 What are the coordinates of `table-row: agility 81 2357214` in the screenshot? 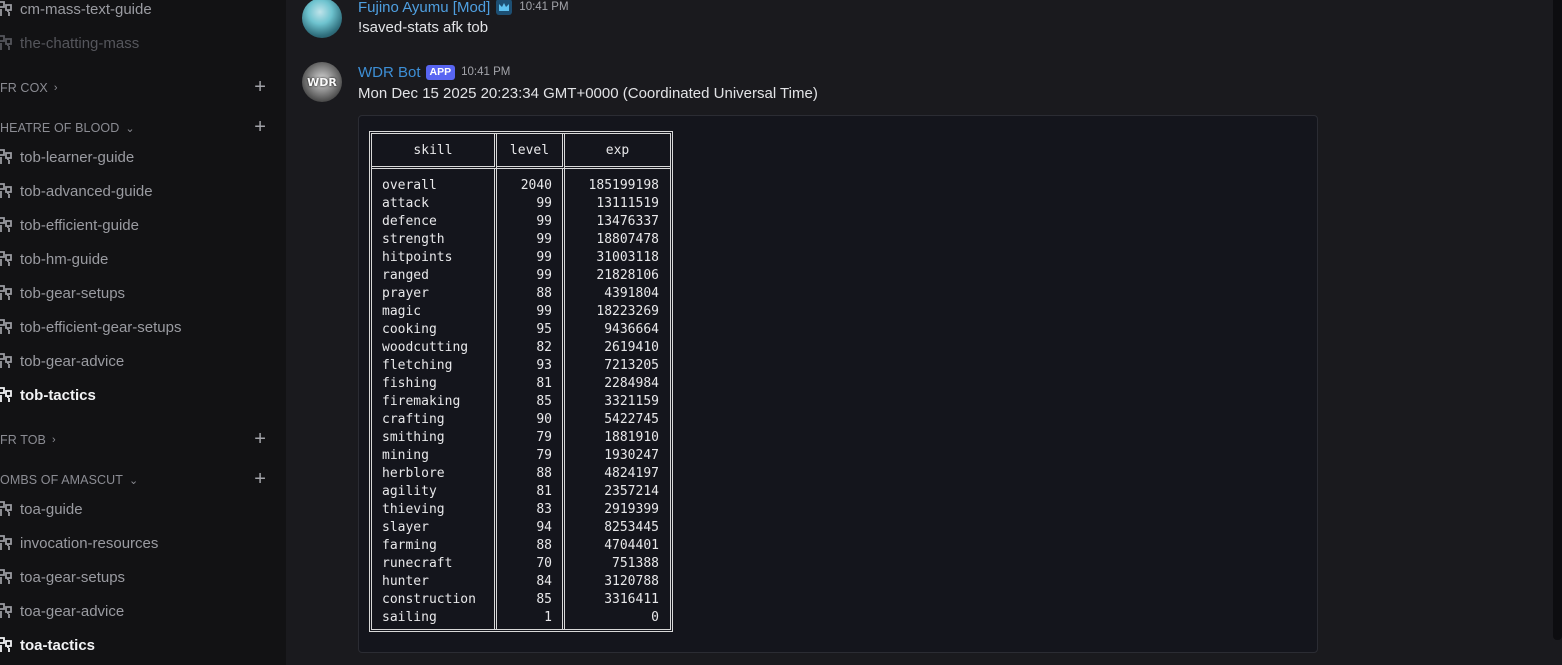 It's located at (521, 492).